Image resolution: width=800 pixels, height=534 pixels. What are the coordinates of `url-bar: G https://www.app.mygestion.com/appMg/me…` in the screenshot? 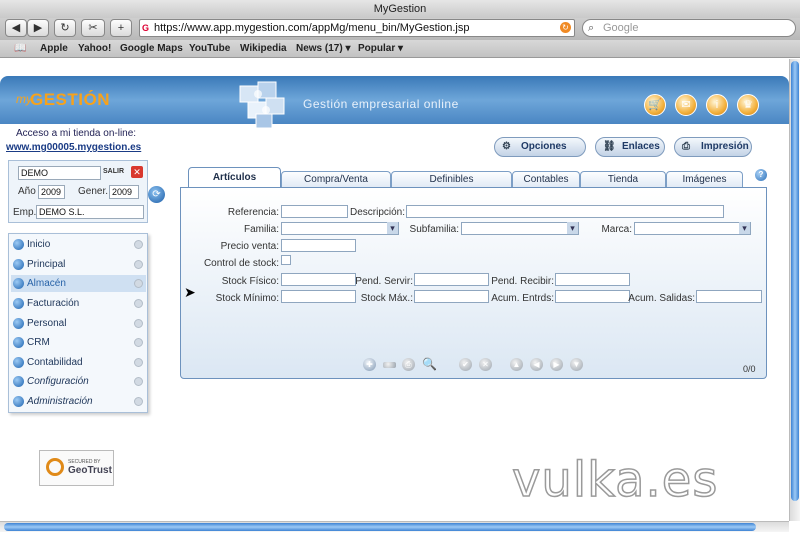 It's located at (357, 28).